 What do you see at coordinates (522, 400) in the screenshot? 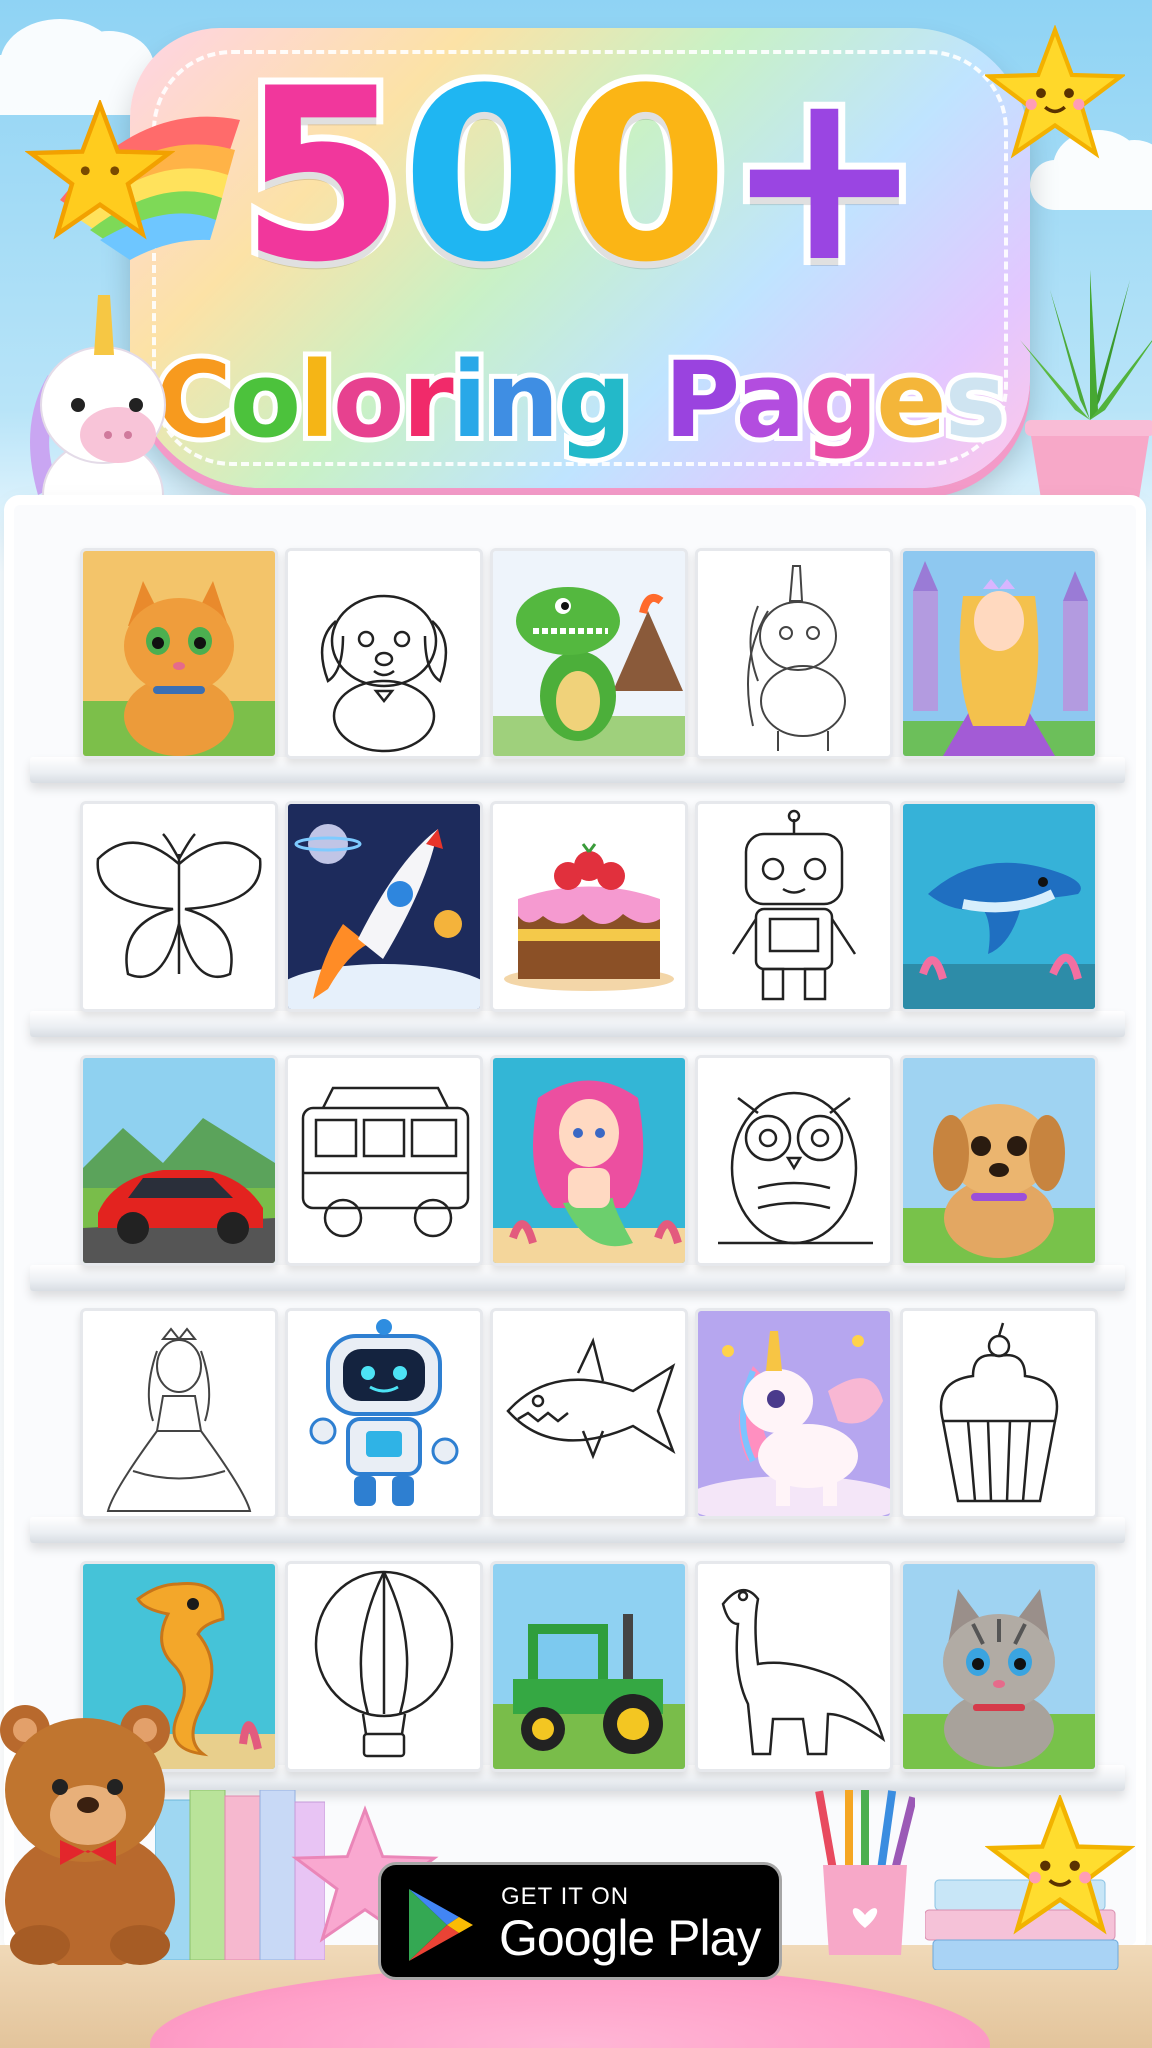
I see `title-subtitle-letter: n` at bounding box center [522, 400].